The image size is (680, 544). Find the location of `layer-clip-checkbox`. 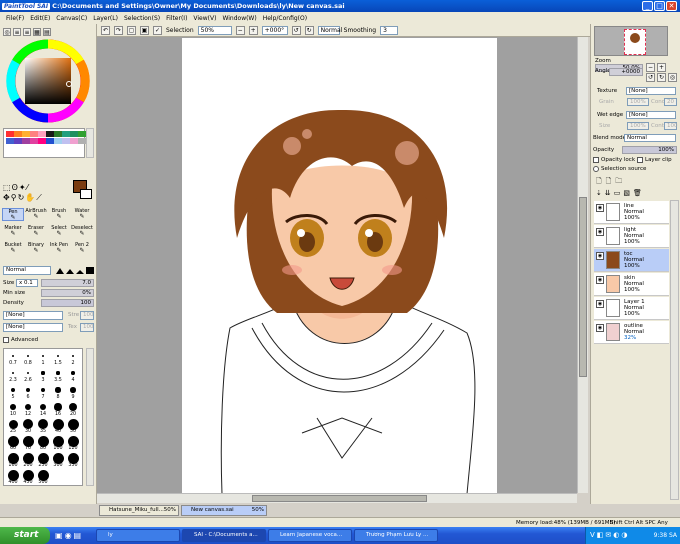

layer-clip-checkbox is located at coordinates (640, 160).